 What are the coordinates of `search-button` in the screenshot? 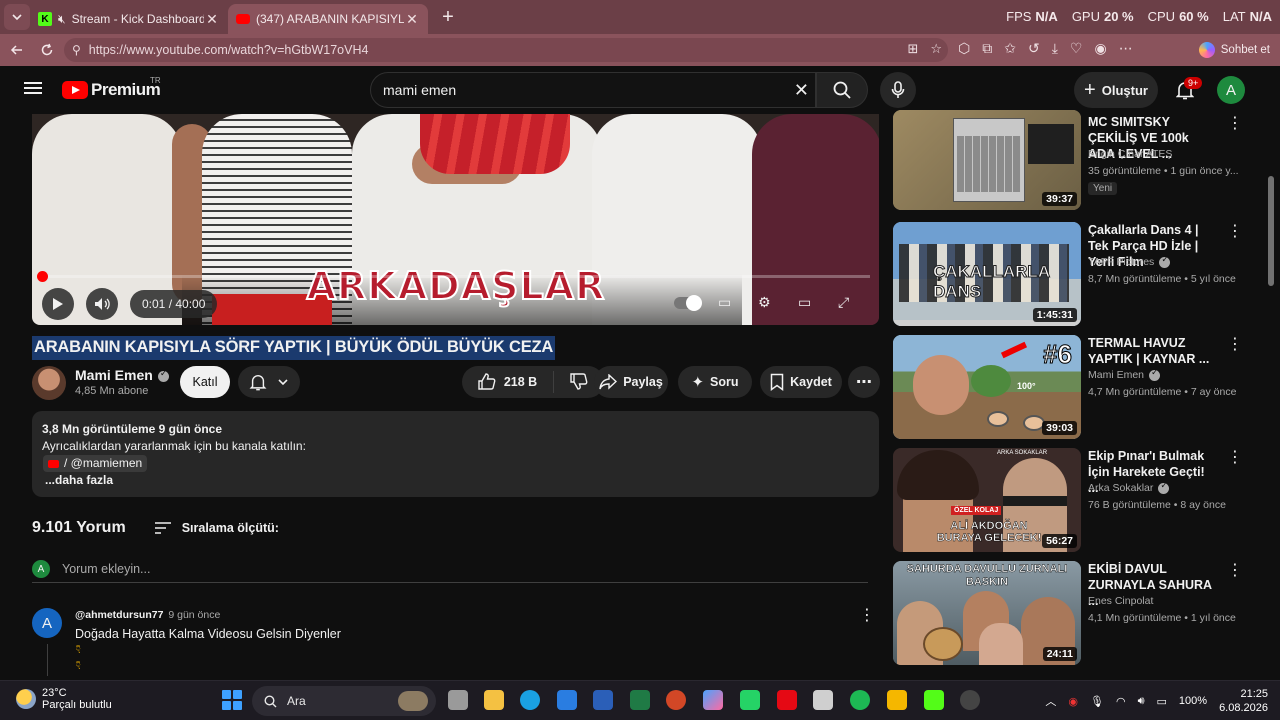 It's located at (842, 90).